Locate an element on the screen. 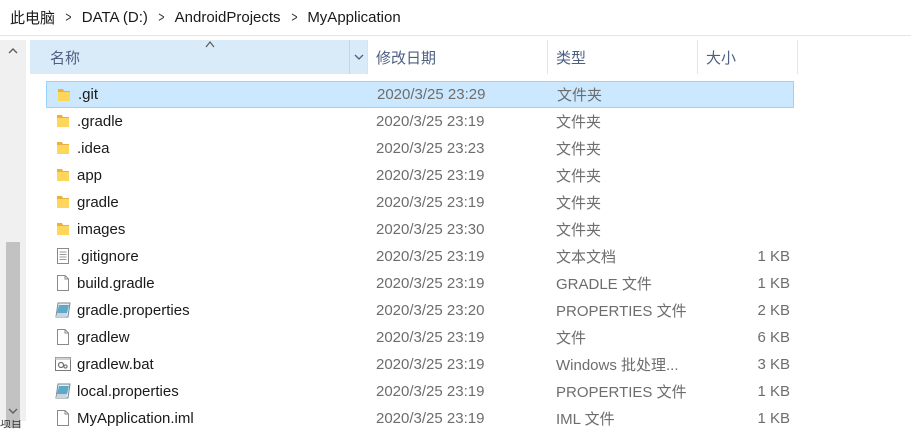 The width and height of the screenshot is (911, 429). file-modified-date: 2020/3/25 23:23 is located at coordinates (430, 148).